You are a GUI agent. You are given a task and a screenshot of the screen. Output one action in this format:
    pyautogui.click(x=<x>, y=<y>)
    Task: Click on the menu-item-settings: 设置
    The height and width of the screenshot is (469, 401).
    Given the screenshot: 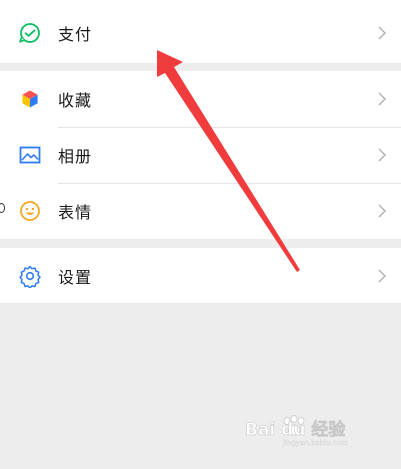 What is the action you would take?
    pyautogui.click(x=200, y=275)
    